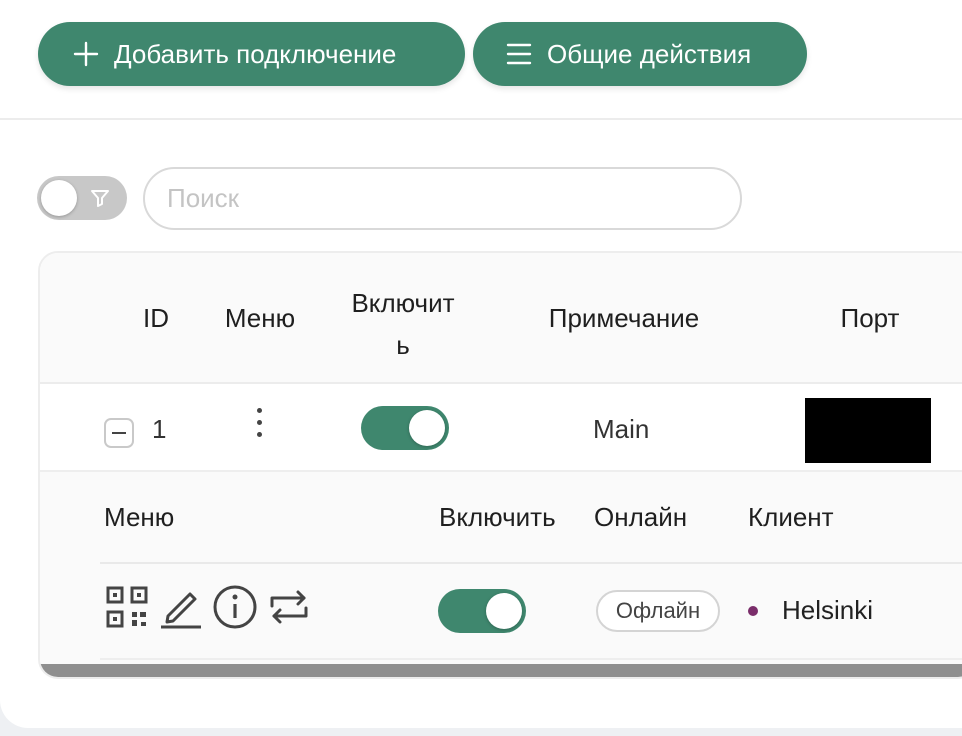 This screenshot has width=962, height=736. What do you see at coordinates (621, 429) in the screenshot?
I see `row-remark: Main` at bounding box center [621, 429].